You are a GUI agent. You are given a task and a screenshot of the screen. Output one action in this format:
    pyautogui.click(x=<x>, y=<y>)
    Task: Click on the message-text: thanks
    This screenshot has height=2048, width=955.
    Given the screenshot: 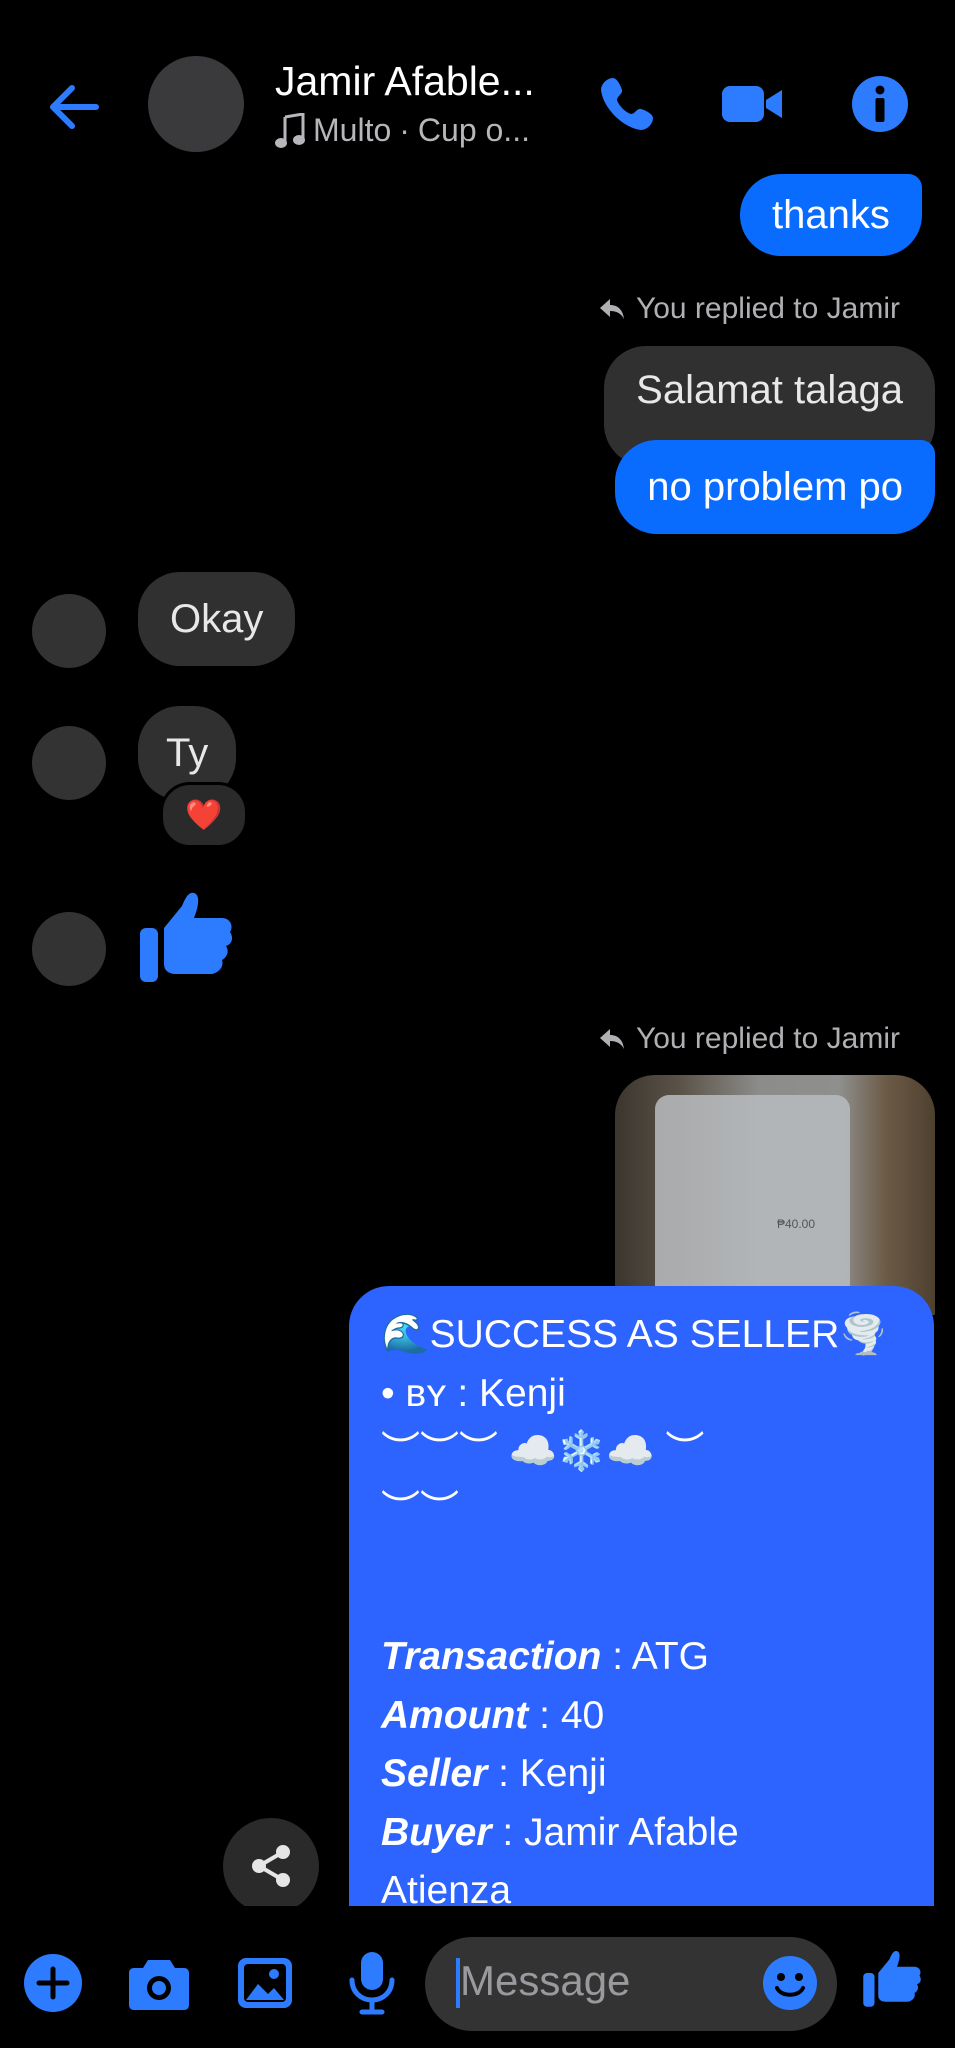 What is the action you would take?
    pyautogui.click(x=831, y=214)
    